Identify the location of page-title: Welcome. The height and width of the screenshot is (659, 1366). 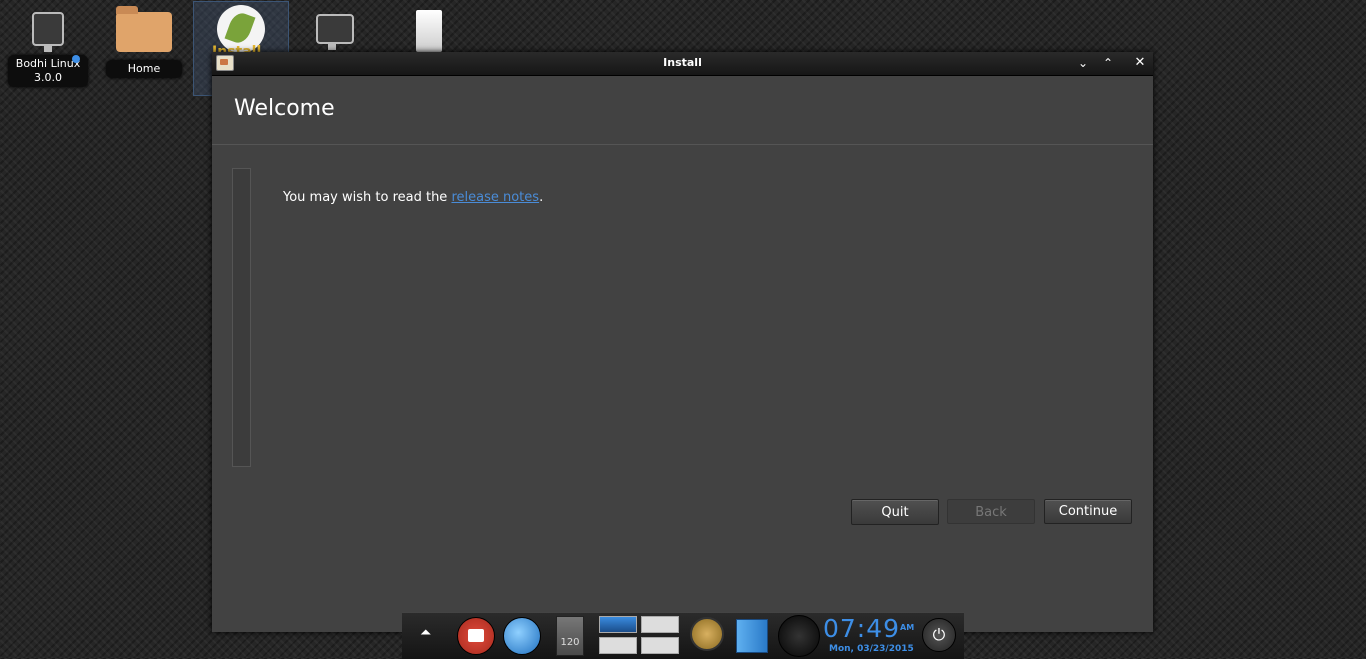
(284, 108).